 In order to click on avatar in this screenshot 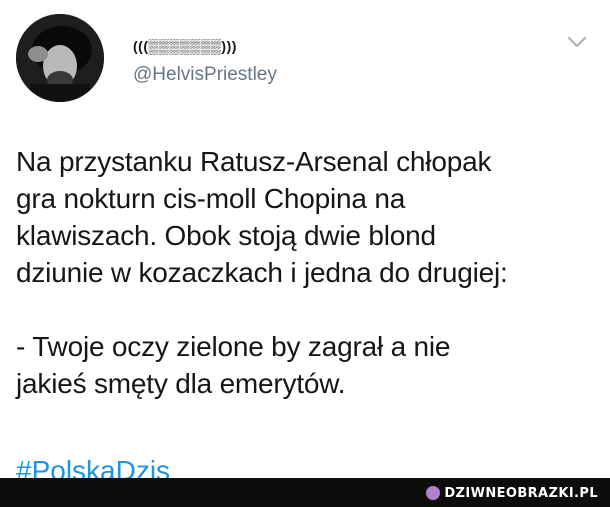, I will do `click(60, 58)`.